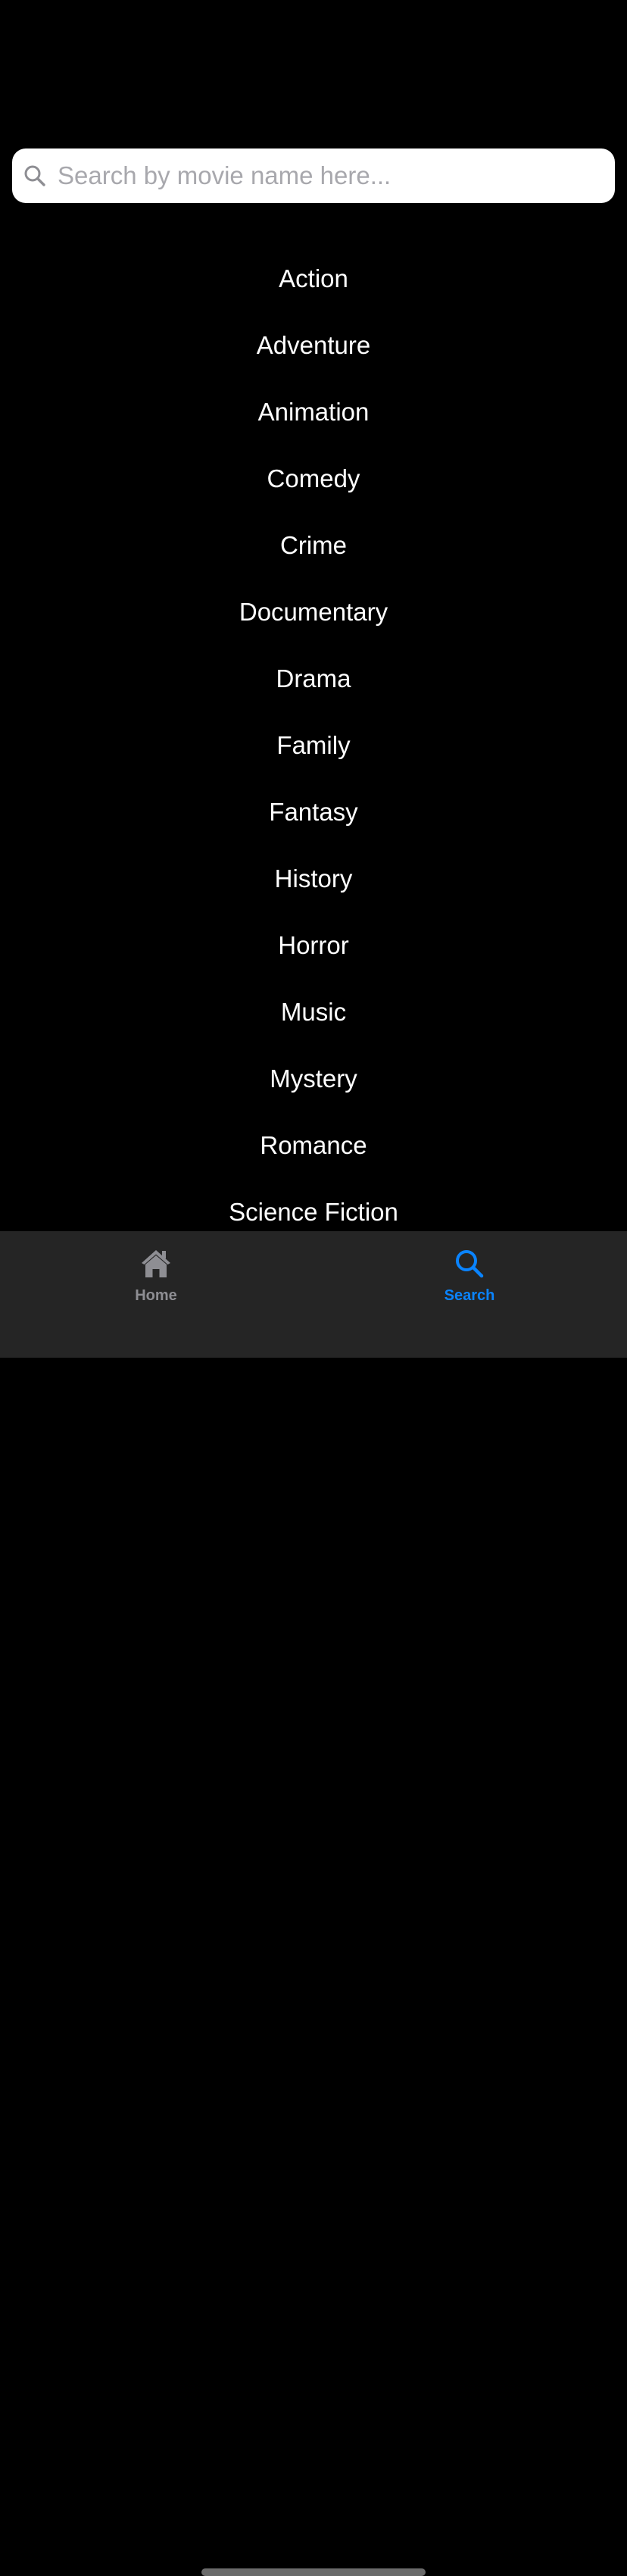  Describe the element at coordinates (313, 1079) in the screenshot. I see `genre-item-mystery: Mystery` at that location.